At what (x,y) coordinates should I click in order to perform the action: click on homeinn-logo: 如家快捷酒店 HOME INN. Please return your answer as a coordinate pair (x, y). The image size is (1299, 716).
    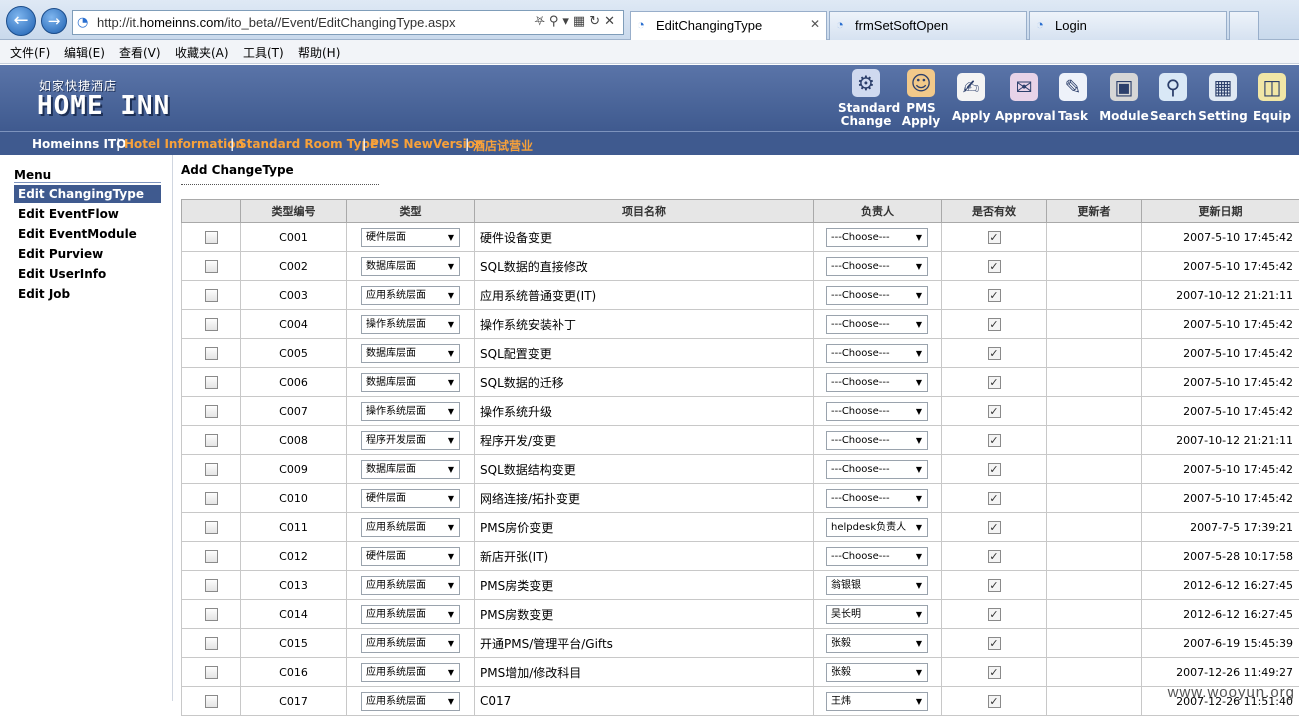
    Looking at the image, I should click on (110, 99).